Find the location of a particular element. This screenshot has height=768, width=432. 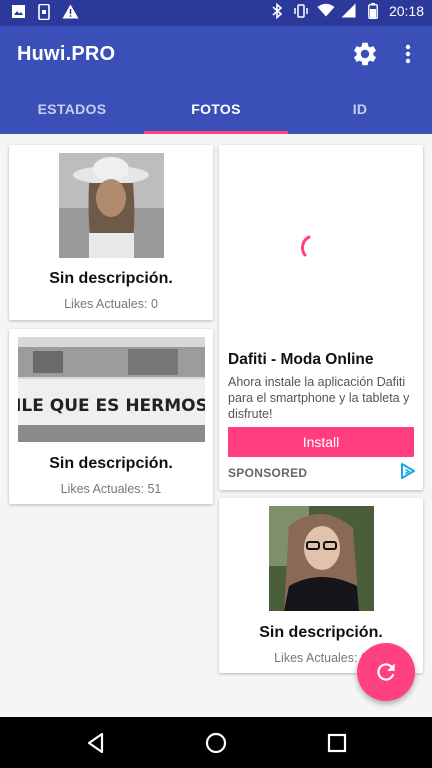

wall-graffiti-text: DILE QUE ES HERMOSA is located at coordinates (111, 406).